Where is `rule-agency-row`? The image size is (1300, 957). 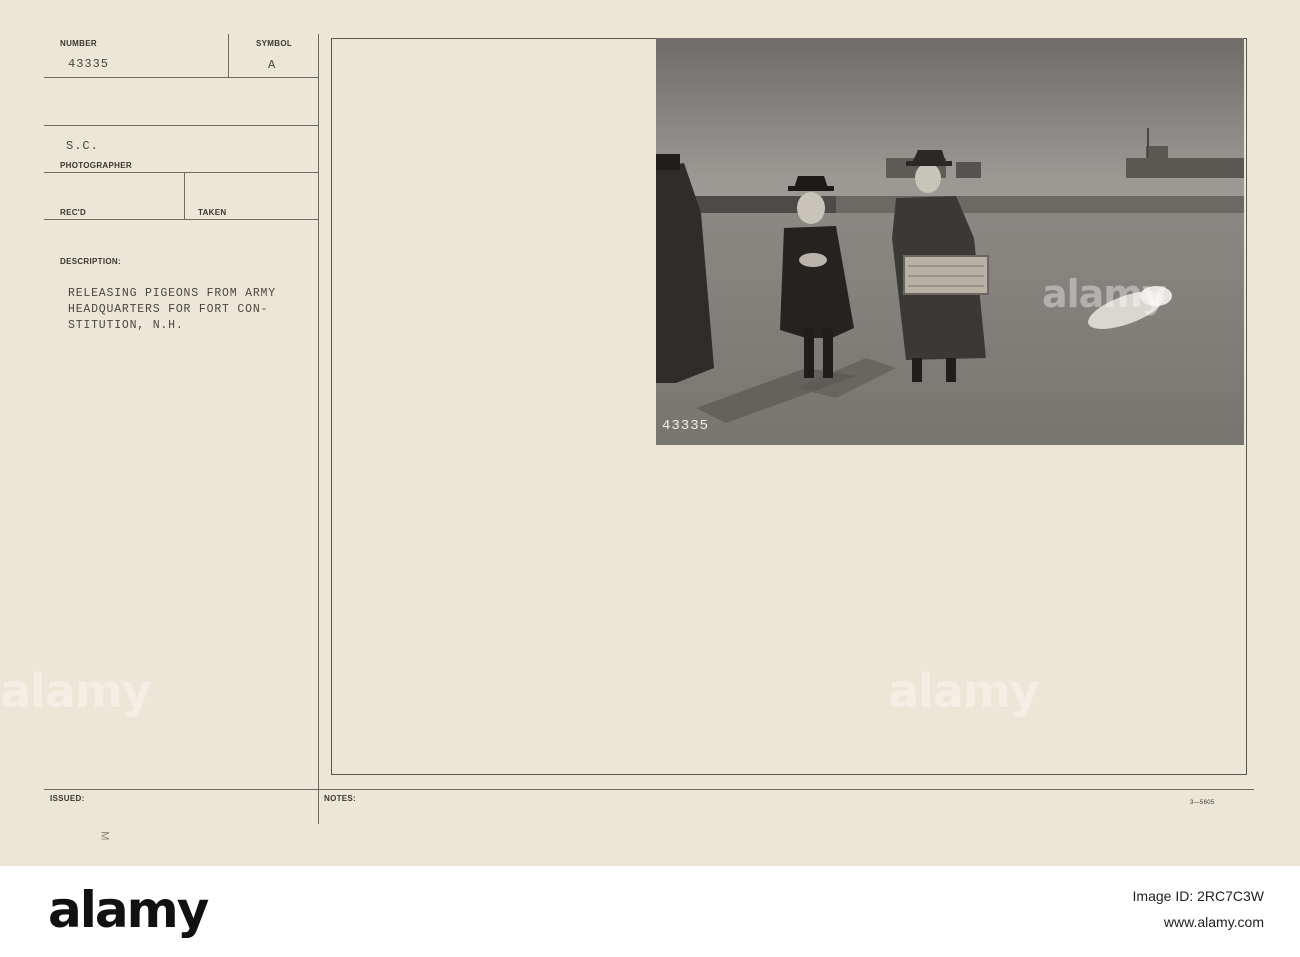
rule-agency-row is located at coordinates (181, 125).